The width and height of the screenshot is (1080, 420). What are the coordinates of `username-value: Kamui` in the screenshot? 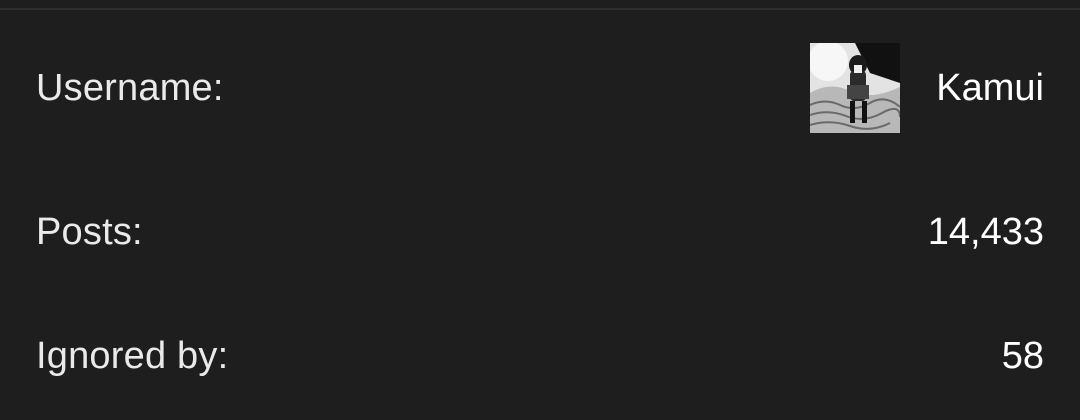 It's located at (990, 87).